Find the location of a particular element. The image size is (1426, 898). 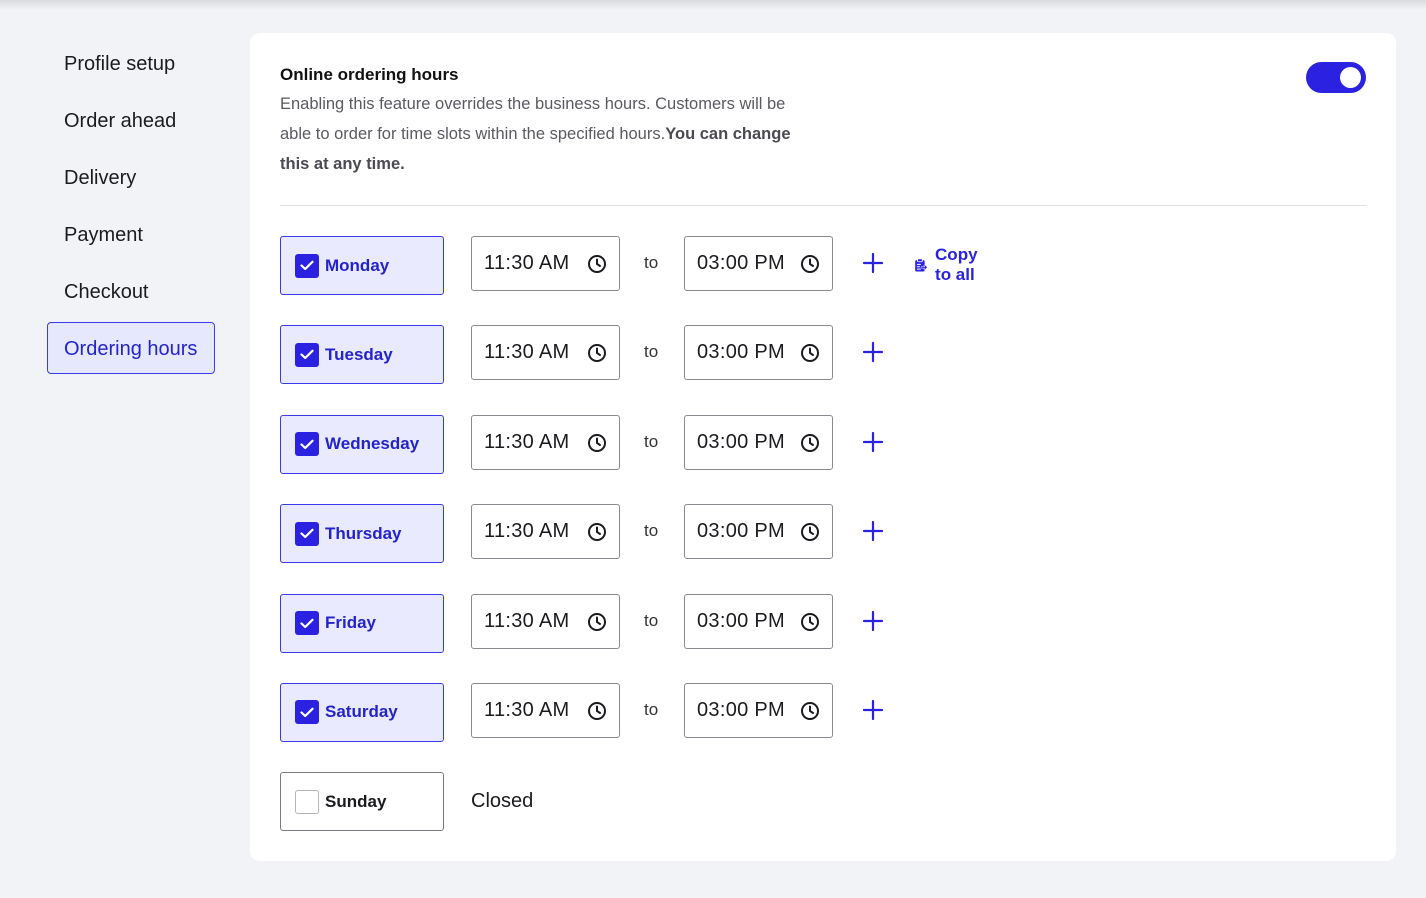

day-toggle-wednesday: Wednesday is located at coordinates (362, 444).